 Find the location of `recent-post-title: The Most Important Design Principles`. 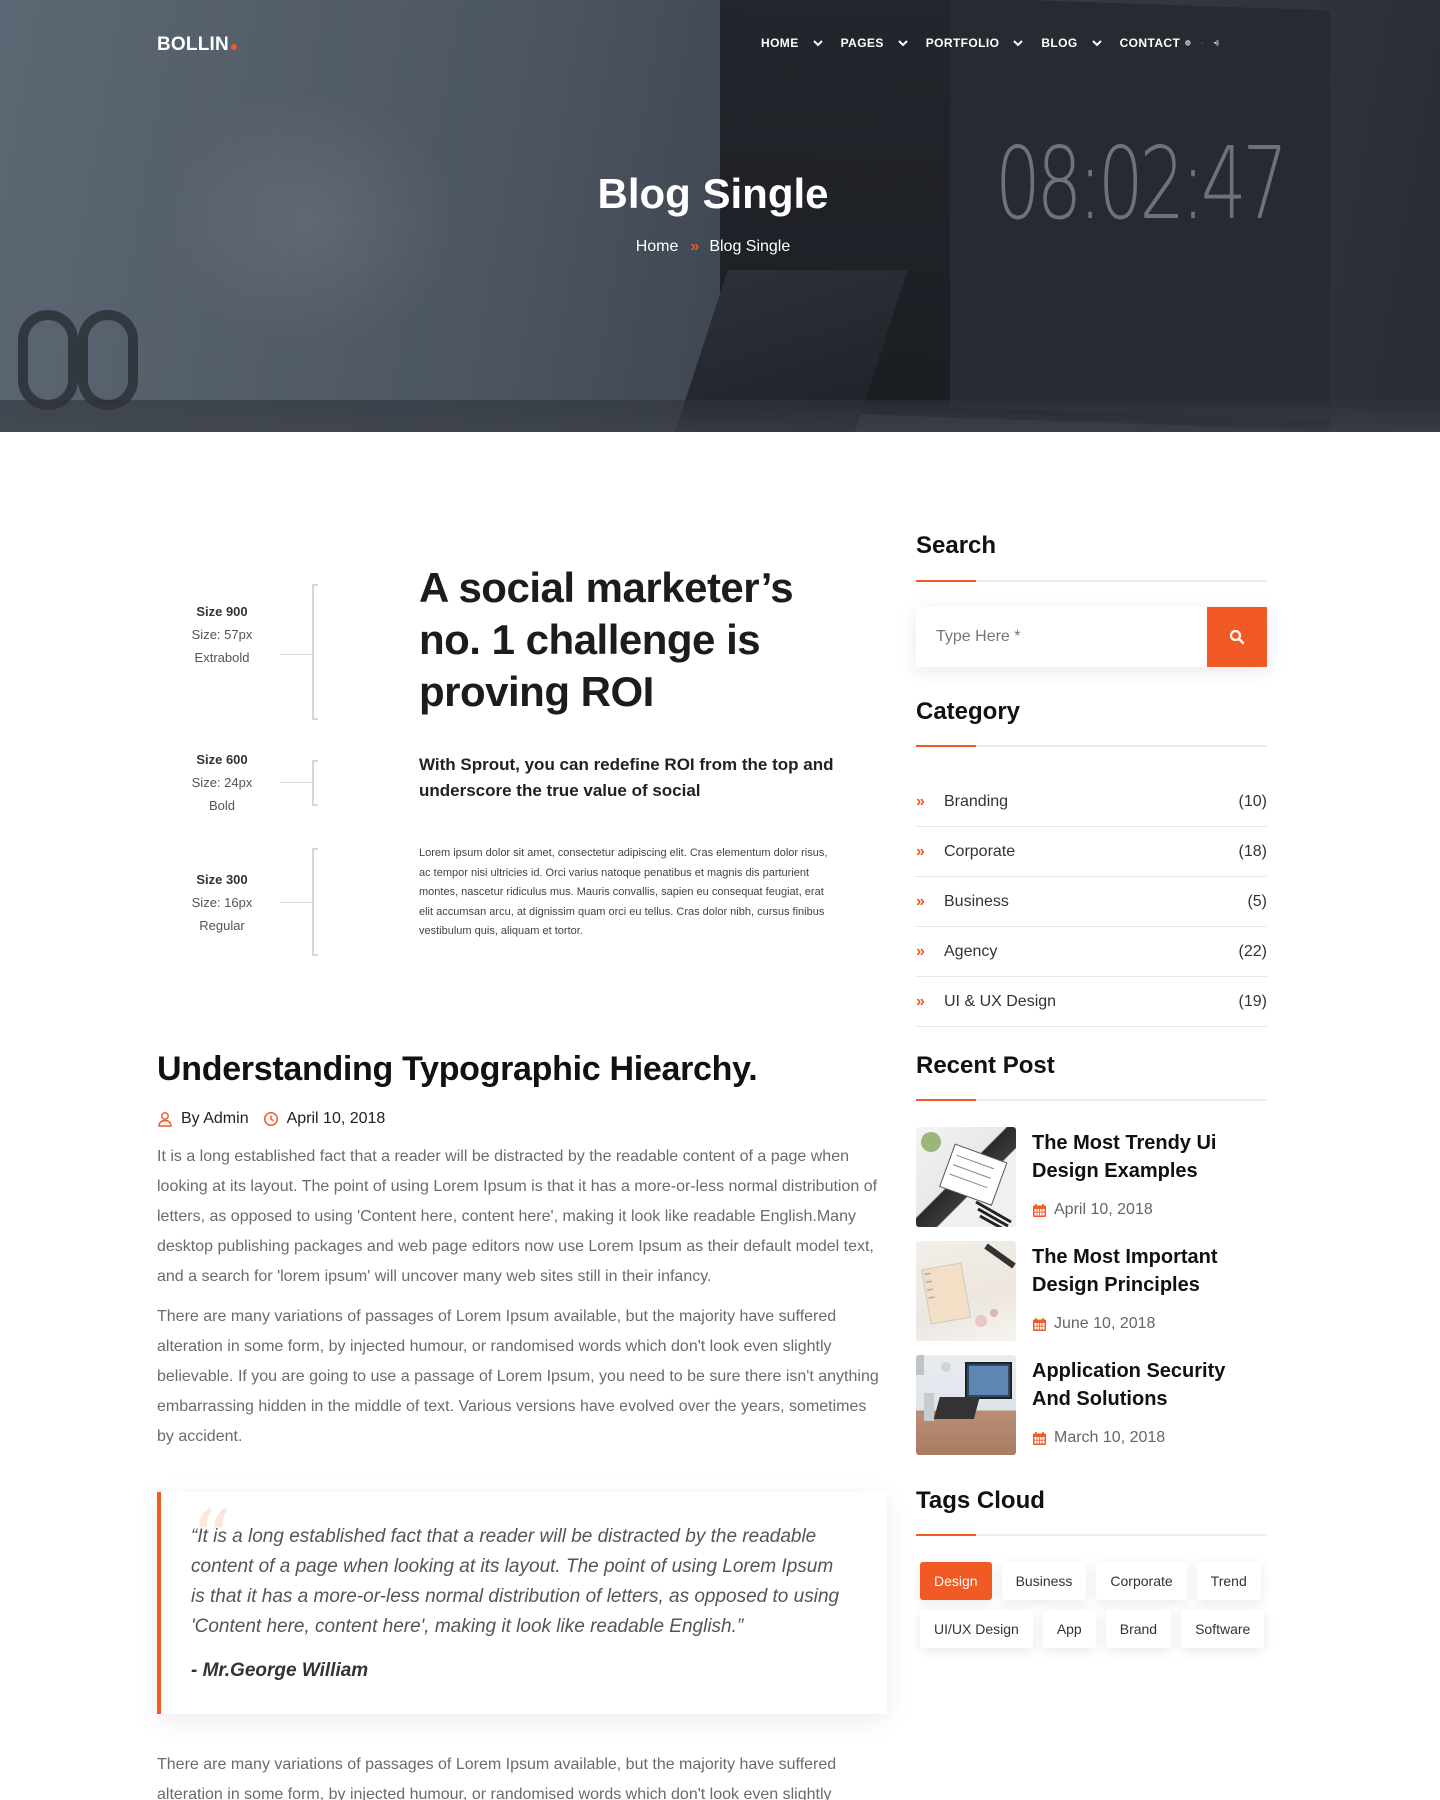

recent-post-title: The Most Important Design Principles is located at coordinates (1149, 1271).